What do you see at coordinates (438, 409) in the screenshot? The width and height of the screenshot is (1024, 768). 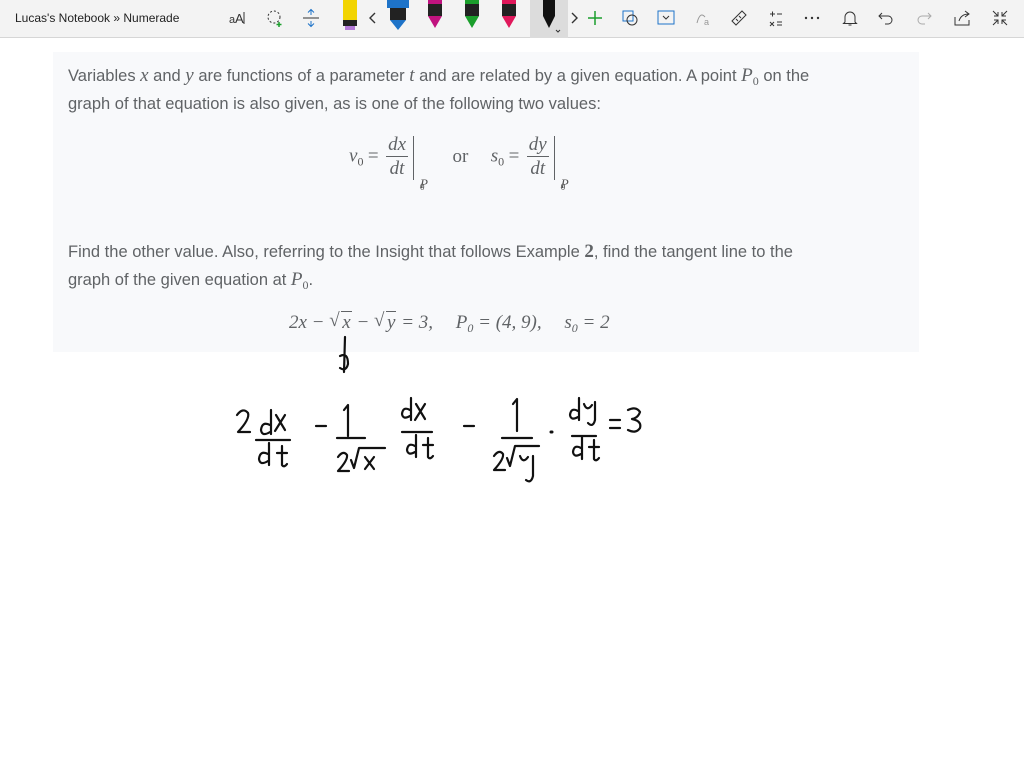 I see `handwriting-ink` at bounding box center [438, 409].